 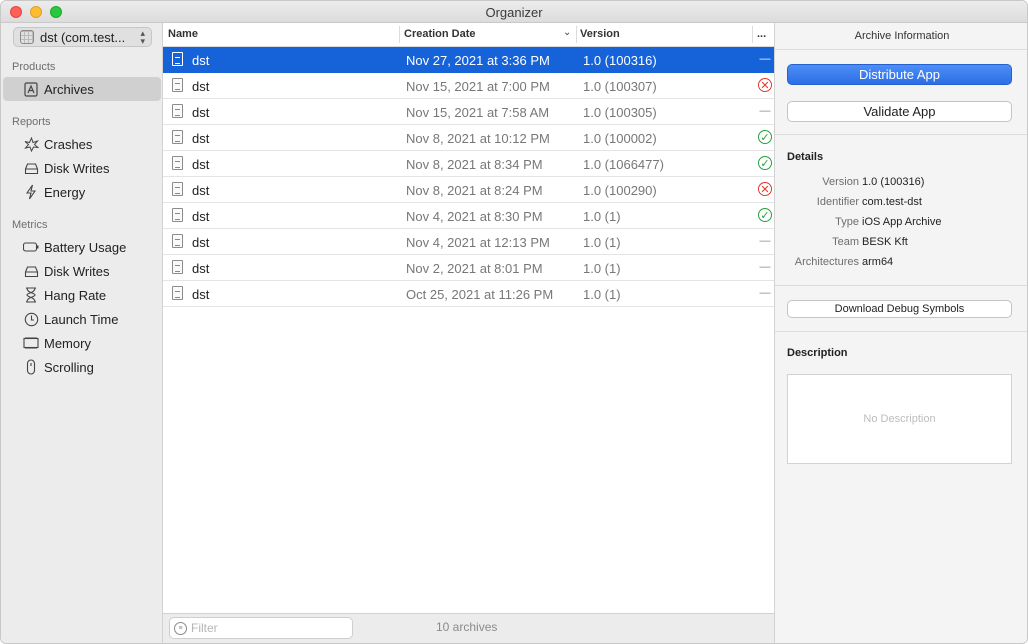 What do you see at coordinates (440, 34) in the screenshot?
I see `column-header-creation-date: Creation Date` at bounding box center [440, 34].